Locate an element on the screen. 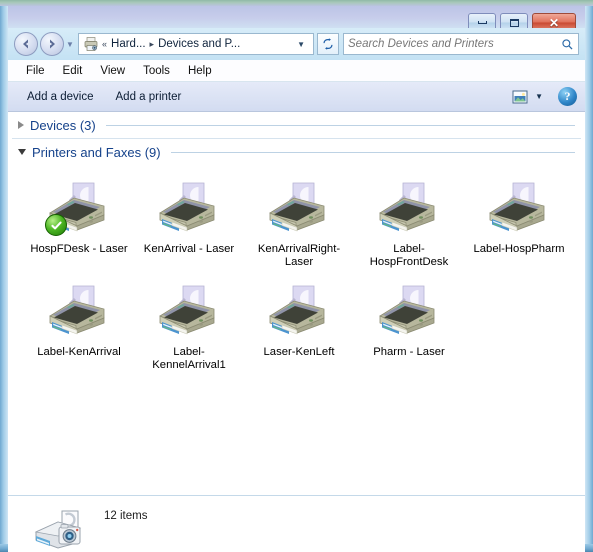 This screenshot has width=593, height=552. maximize-icon is located at coordinates (514, 22).